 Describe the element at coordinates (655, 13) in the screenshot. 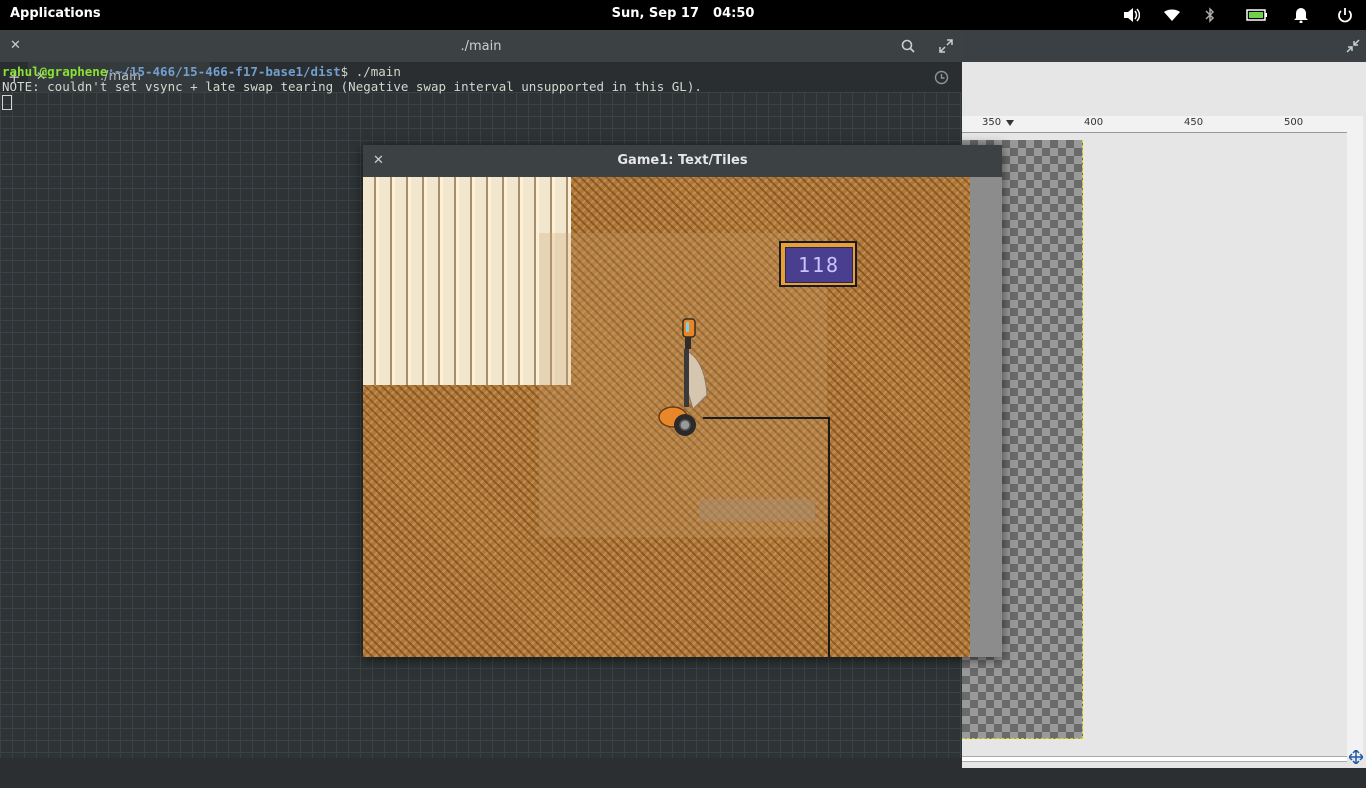

I see `clock-date: Sun, Sep 17` at that location.